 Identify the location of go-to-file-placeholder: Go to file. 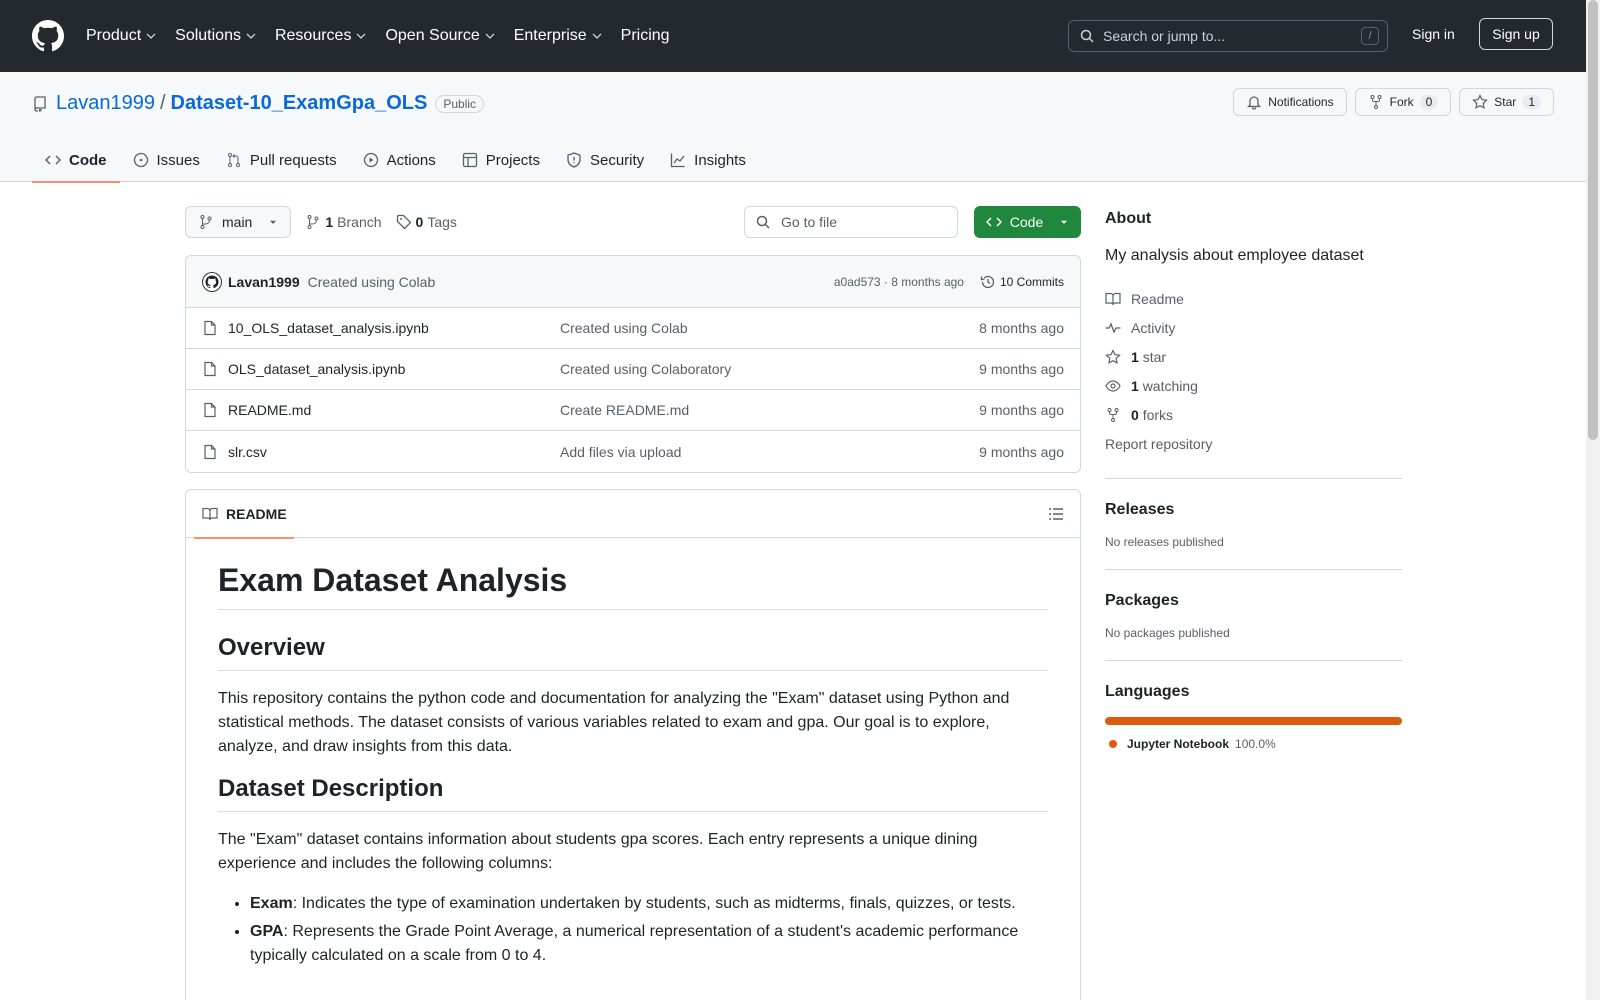
(809, 222).